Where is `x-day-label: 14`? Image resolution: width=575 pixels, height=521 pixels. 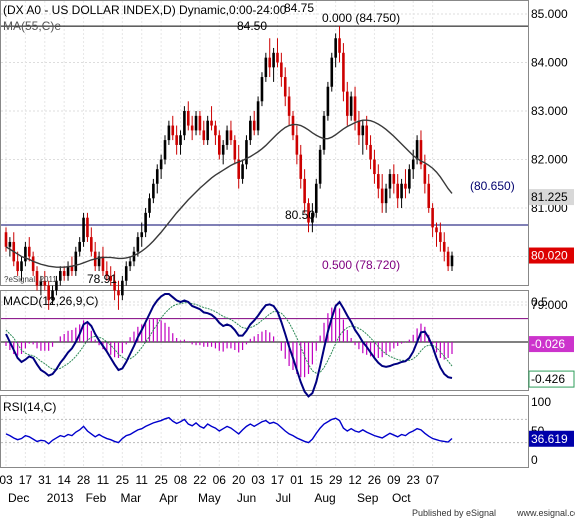 x-day-label: 14 is located at coordinates (64, 480).